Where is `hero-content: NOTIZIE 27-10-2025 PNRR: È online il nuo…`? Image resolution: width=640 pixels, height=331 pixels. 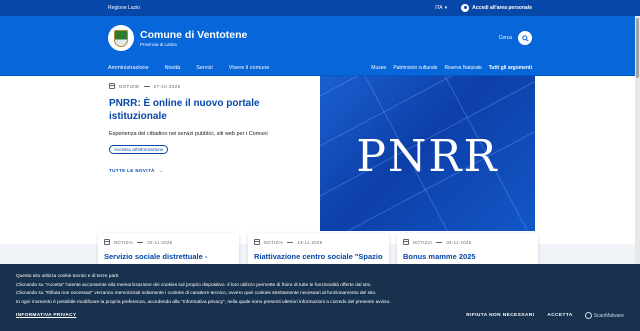 hero-content: NOTIZIE 27-10-2025 PNRR: È online il nuo… is located at coordinates (209, 128).